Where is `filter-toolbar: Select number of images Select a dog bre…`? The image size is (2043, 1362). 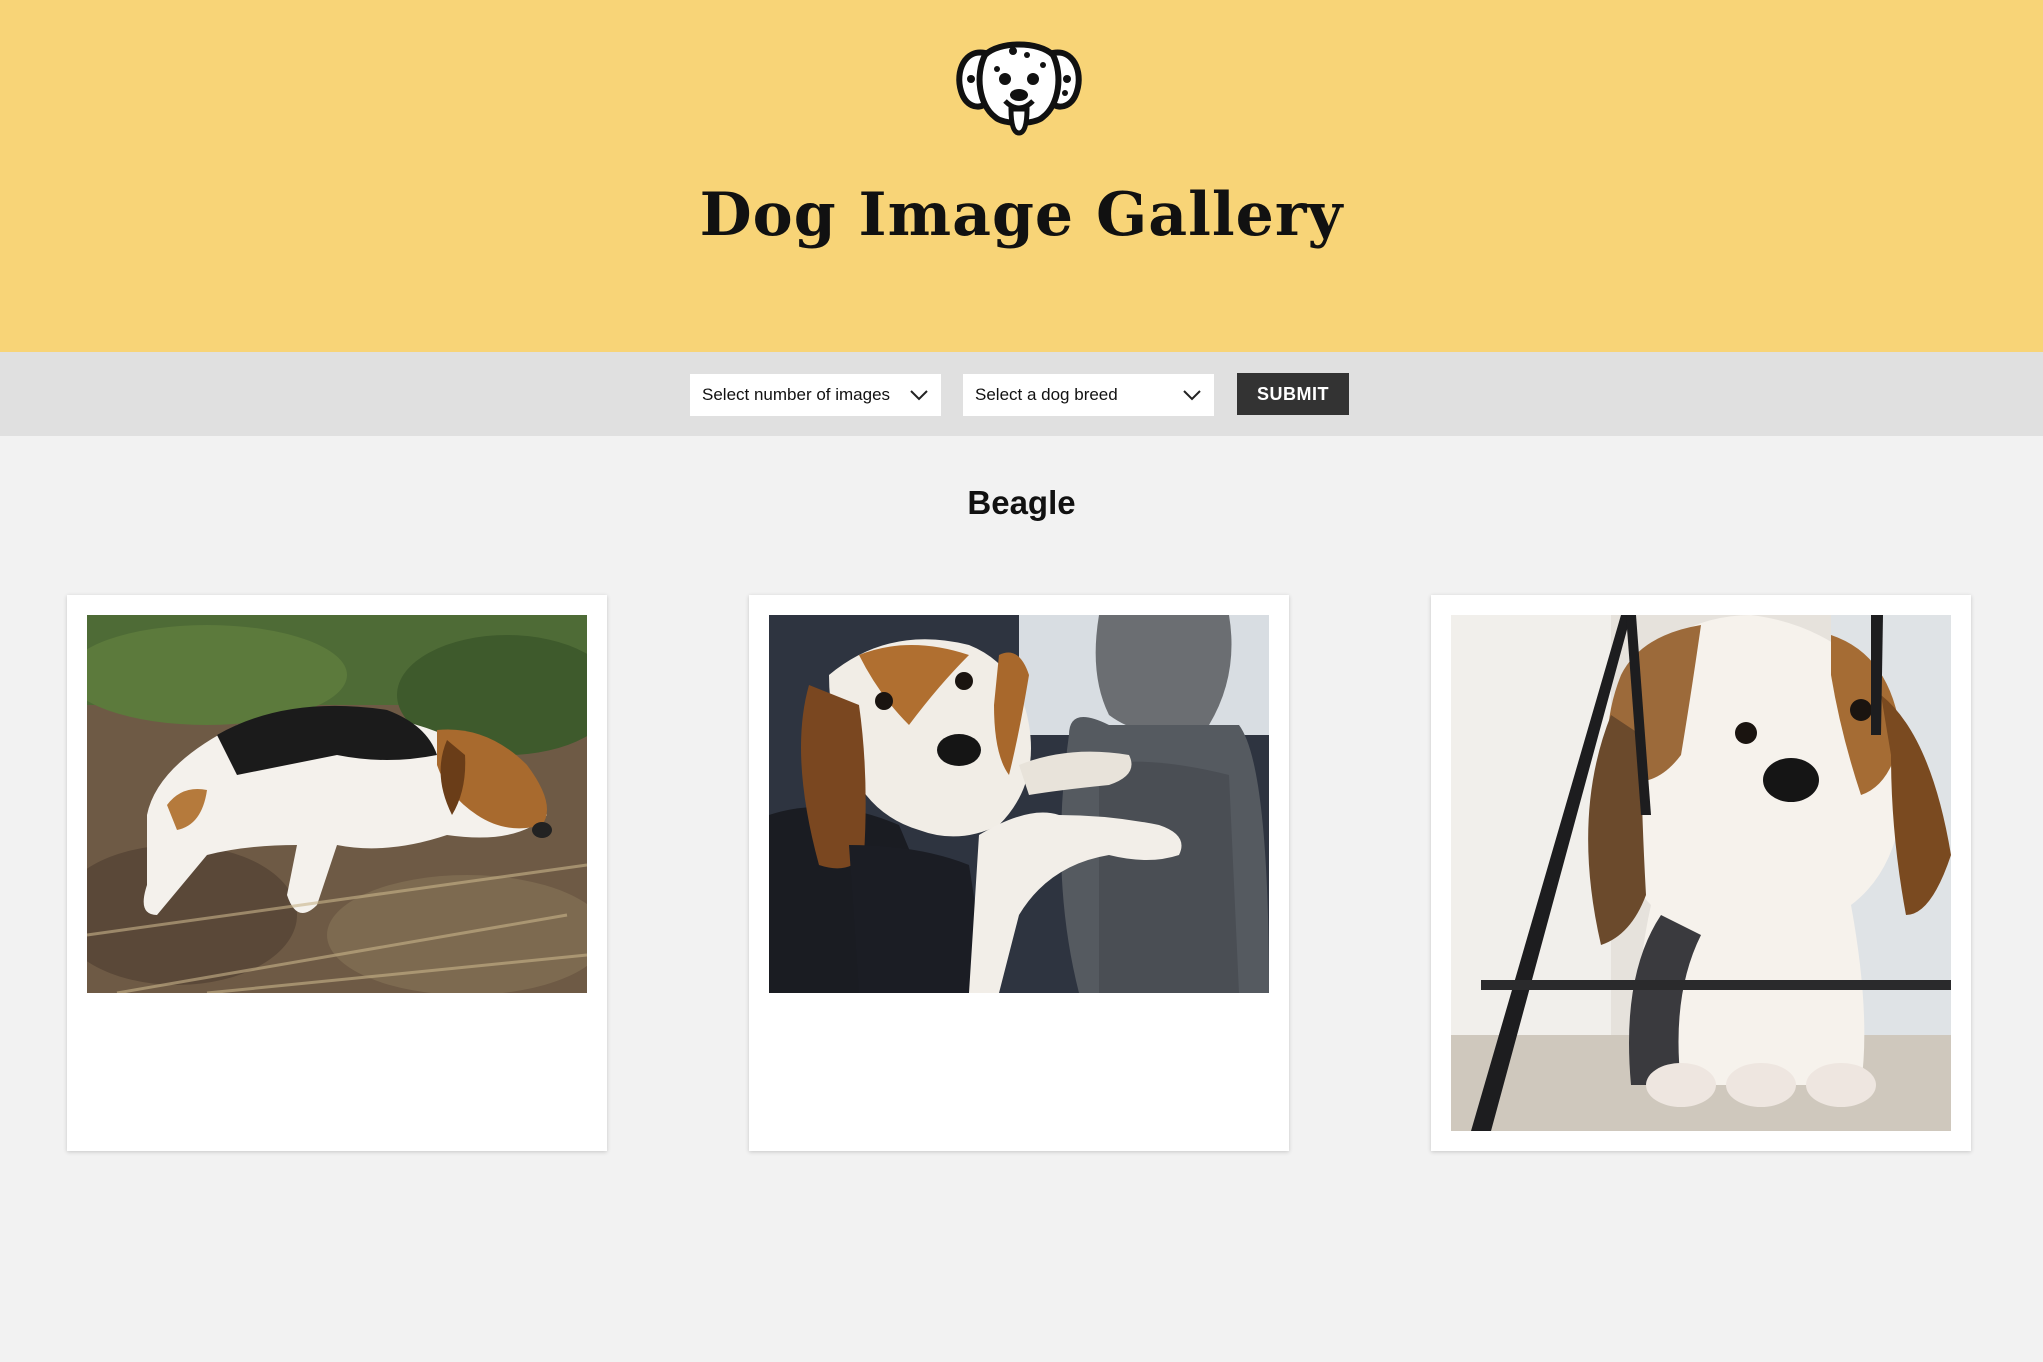 filter-toolbar: Select number of images Select a dog bre… is located at coordinates (1021, 394).